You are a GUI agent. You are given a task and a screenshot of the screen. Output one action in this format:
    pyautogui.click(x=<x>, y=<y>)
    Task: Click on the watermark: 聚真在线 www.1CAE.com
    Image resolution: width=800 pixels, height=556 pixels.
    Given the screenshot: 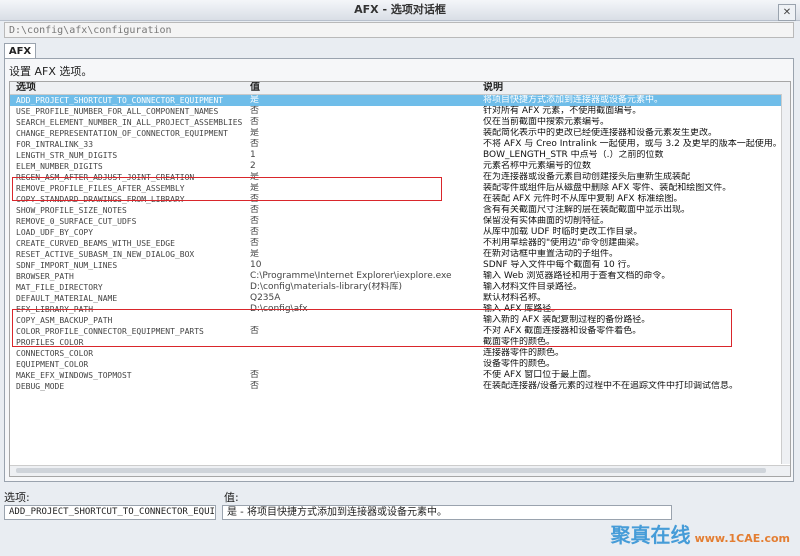 What is the action you would take?
    pyautogui.click(x=700, y=533)
    